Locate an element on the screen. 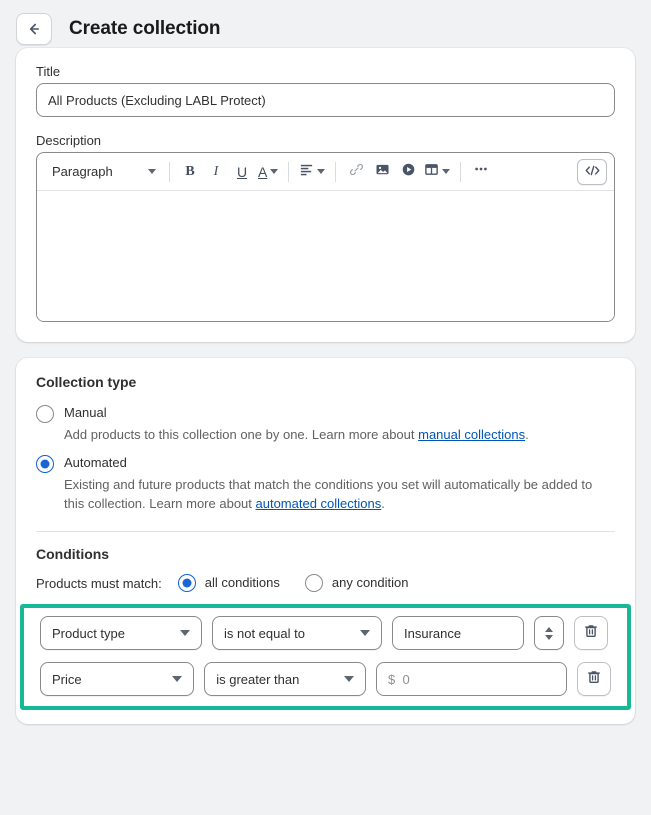 The height and width of the screenshot is (815, 651). italic-button: I is located at coordinates (216, 172).